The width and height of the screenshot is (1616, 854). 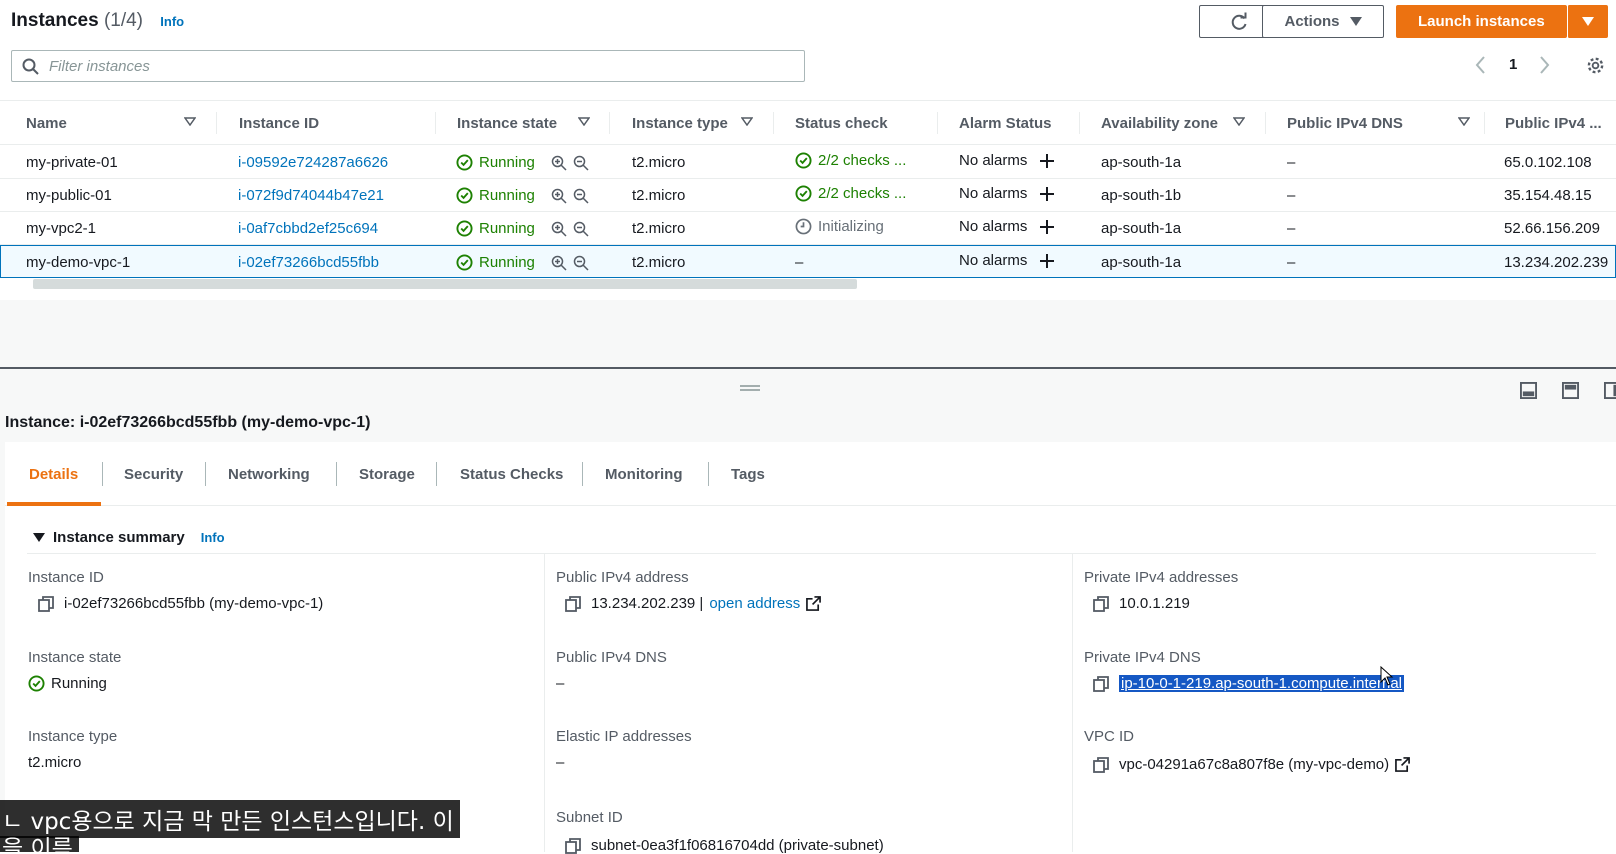 What do you see at coordinates (1528, 390) in the screenshot?
I see `panel-bottom-button` at bounding box center [1528, 390].